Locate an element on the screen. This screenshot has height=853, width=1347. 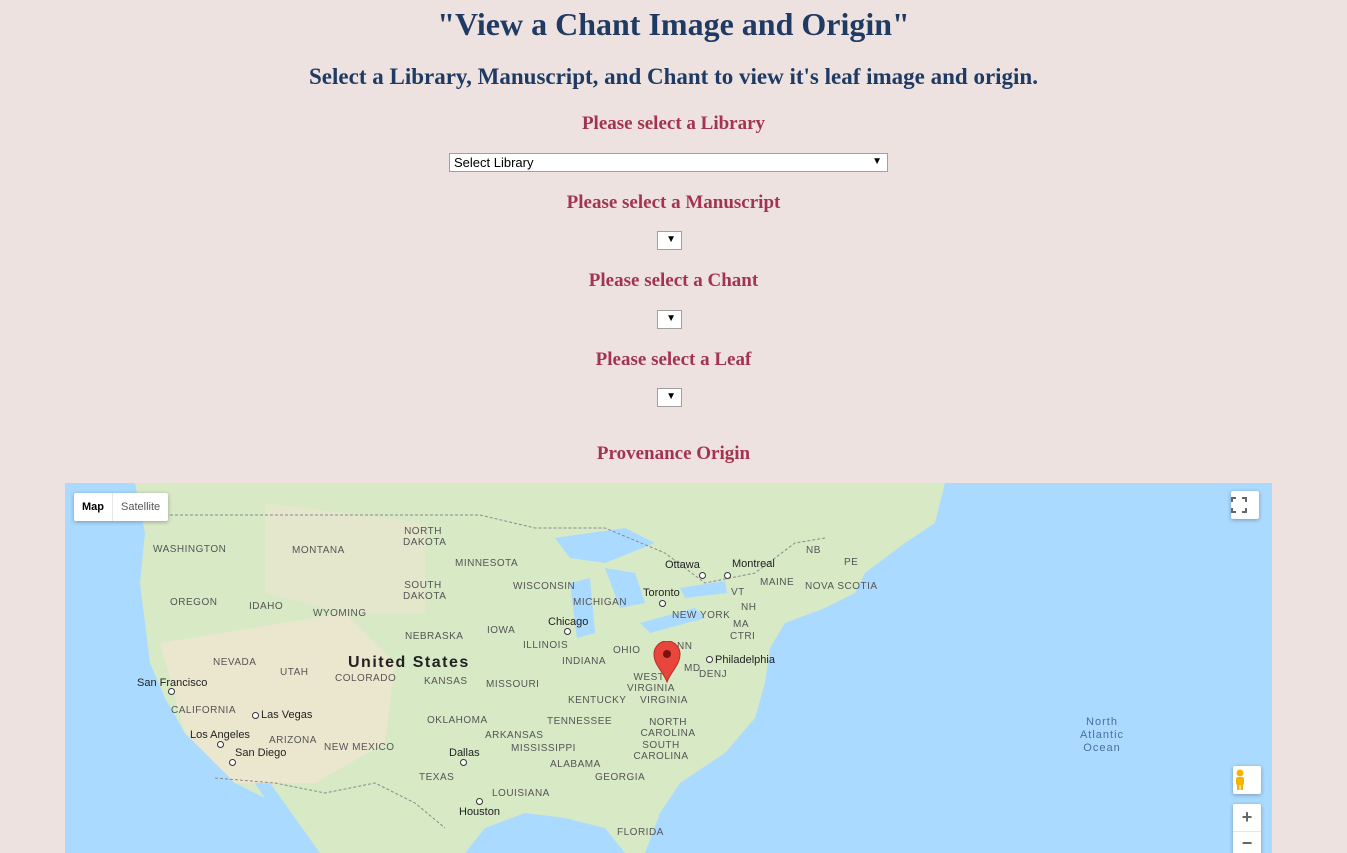
chant-select: ▼ is located at coordinates (669, 319).